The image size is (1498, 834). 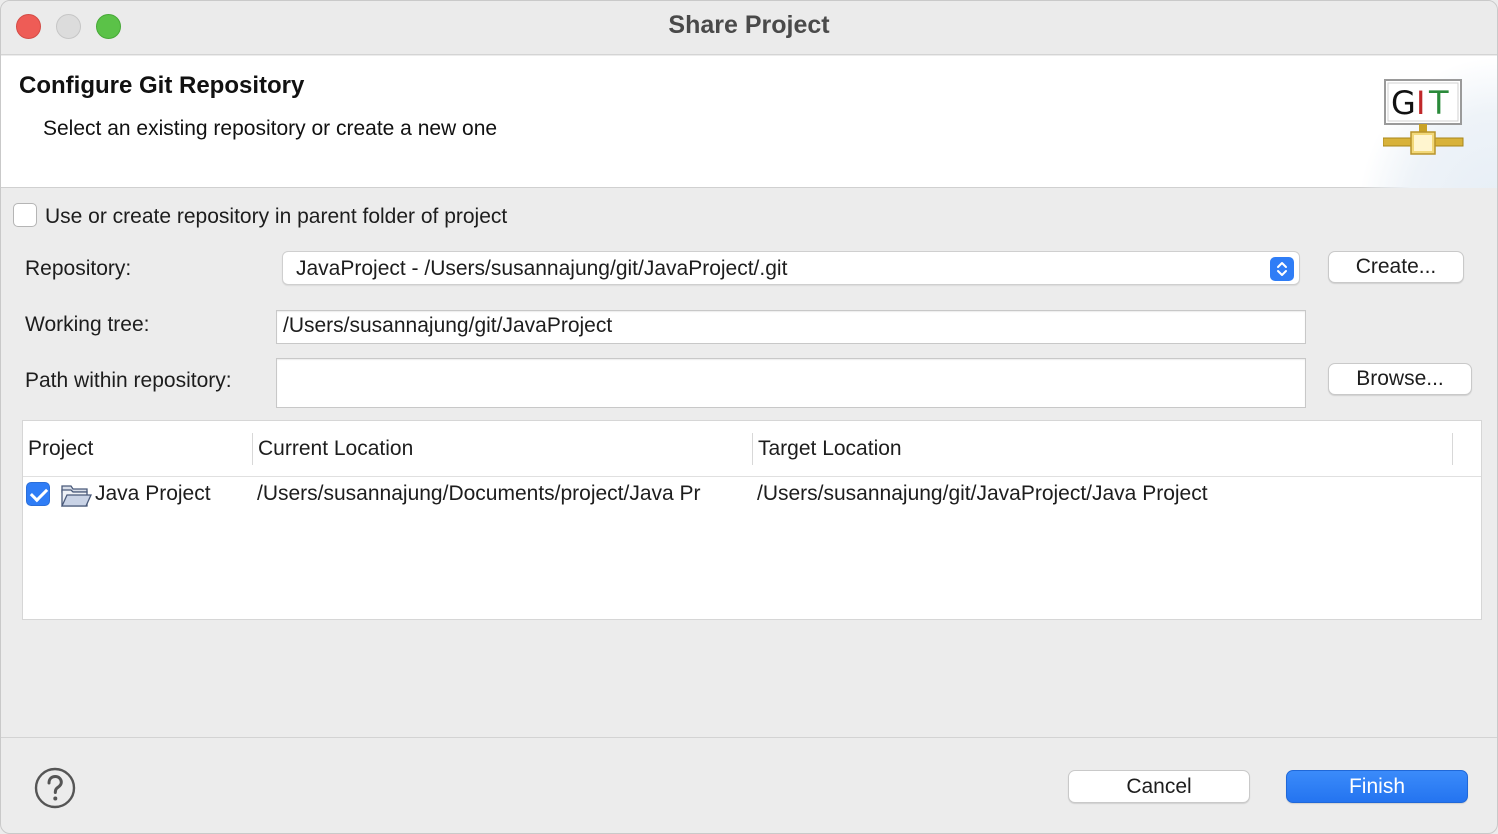 What do you see at coordinates (25, 215) in the screenshot?
I see `parent-folder-checkbox` at bounding box center [25, 215].